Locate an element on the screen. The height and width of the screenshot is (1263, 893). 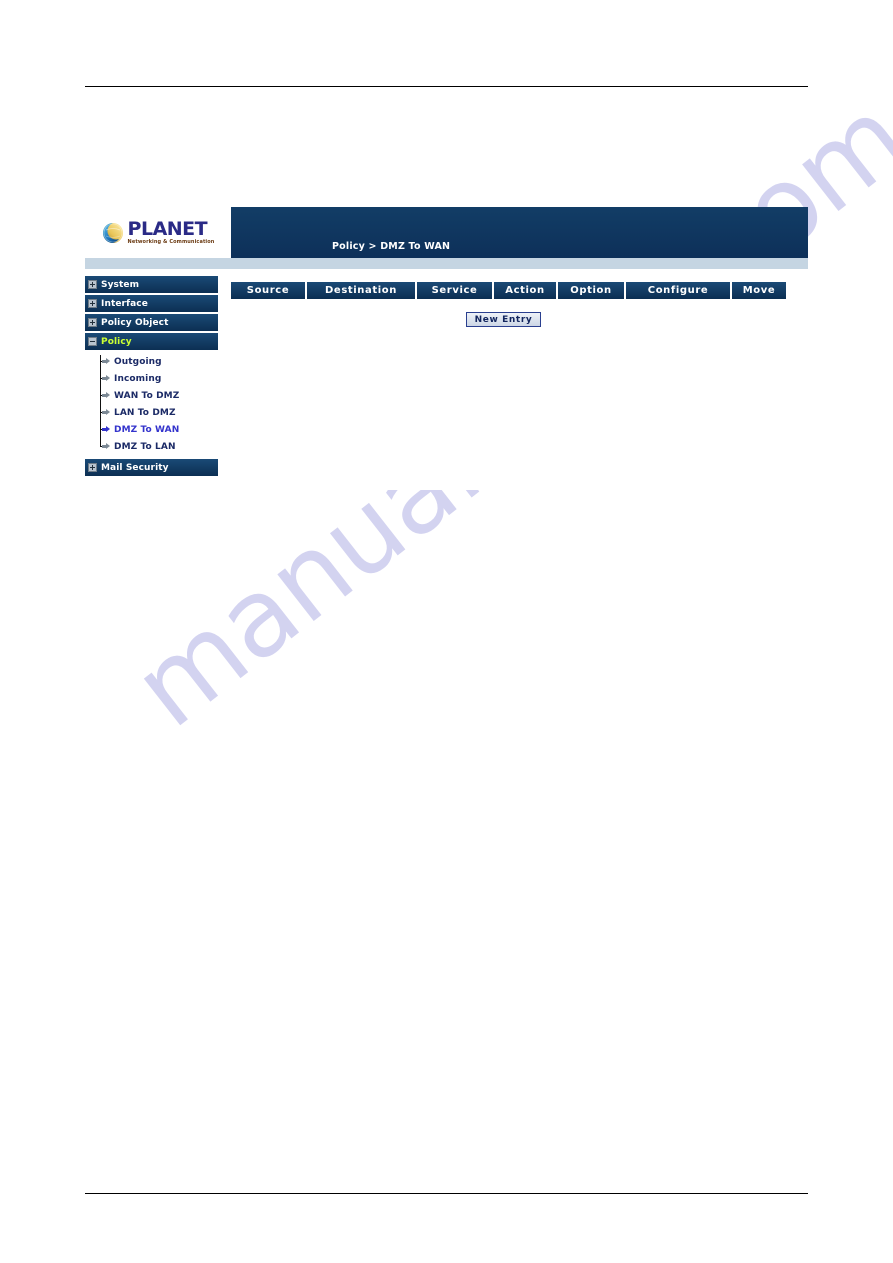
minus-box-icon is located at coordinates (92, 341).